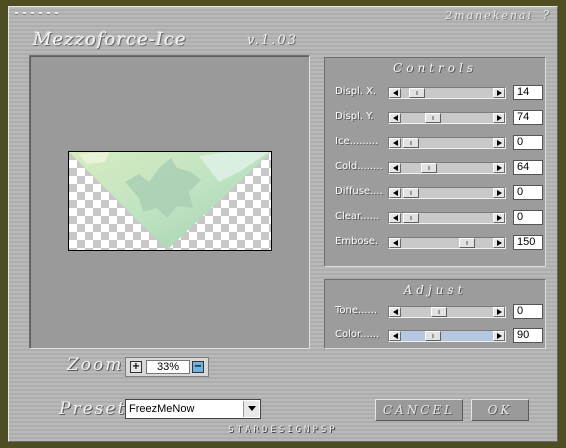 The width and height of the screenshot is (566, 448). What do you see at coordinates (283, 16) in the screenshot?
I see `title-bar: 2manekenai ?` at bounding box center [283, 16].